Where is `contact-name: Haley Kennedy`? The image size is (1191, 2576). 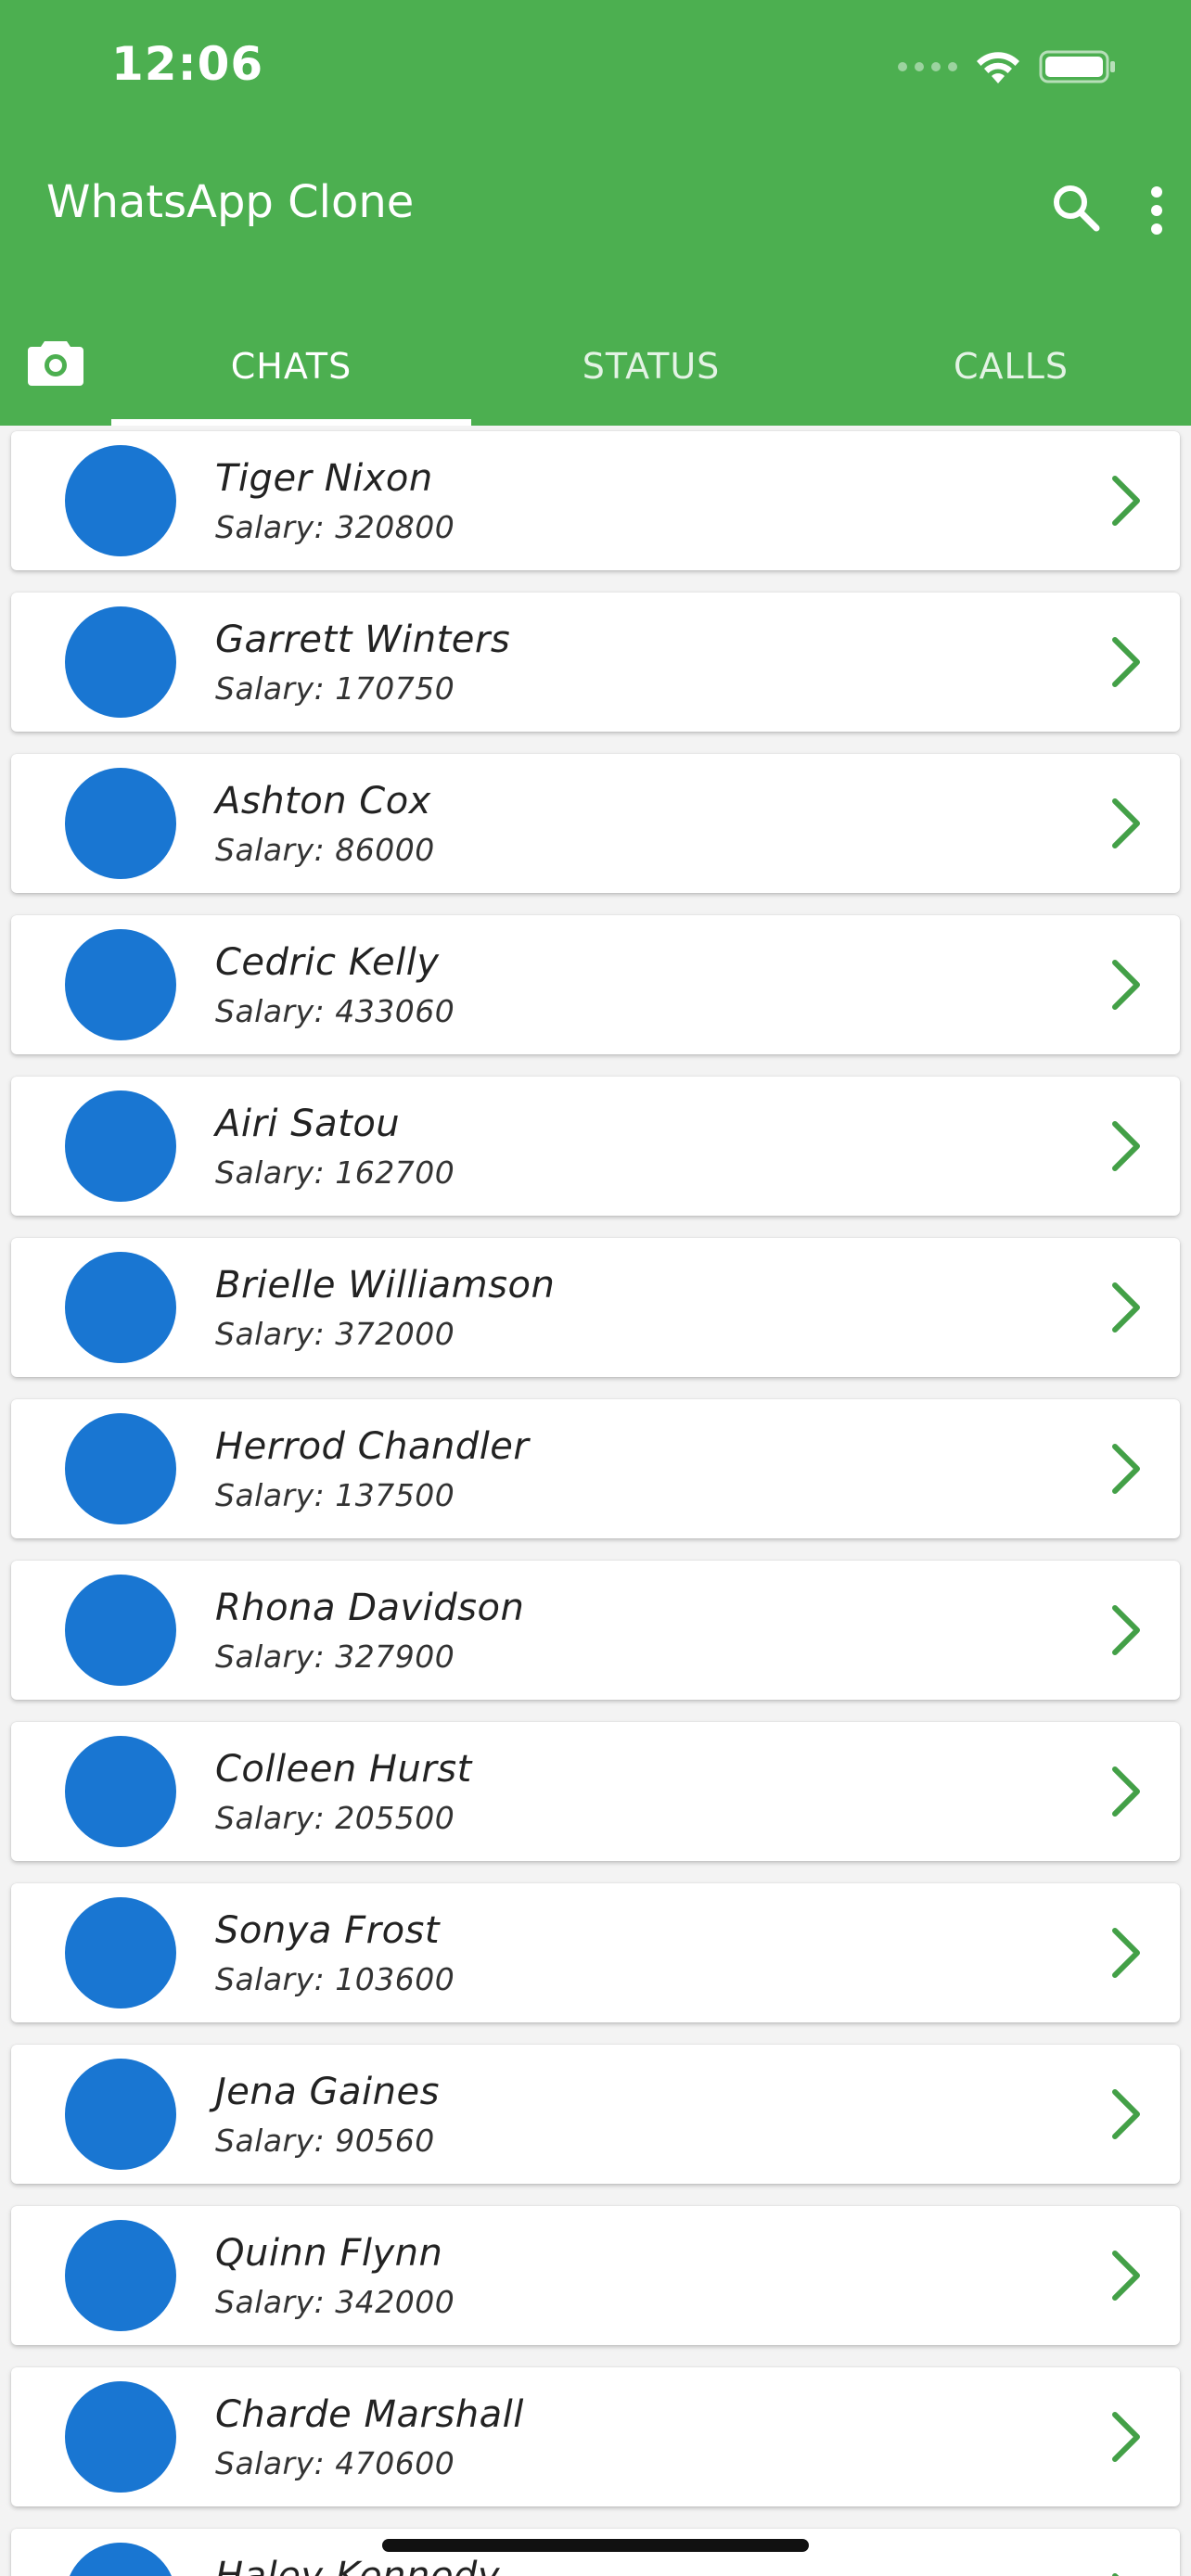 contact-name: Haley Kennedy is located at coordinates (357, 2566).